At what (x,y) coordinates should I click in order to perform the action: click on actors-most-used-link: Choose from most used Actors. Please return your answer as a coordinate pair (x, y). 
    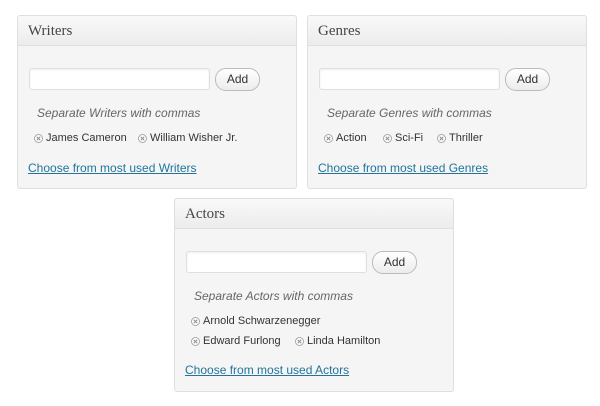
    Looking at the image, I should click on (267, 370).